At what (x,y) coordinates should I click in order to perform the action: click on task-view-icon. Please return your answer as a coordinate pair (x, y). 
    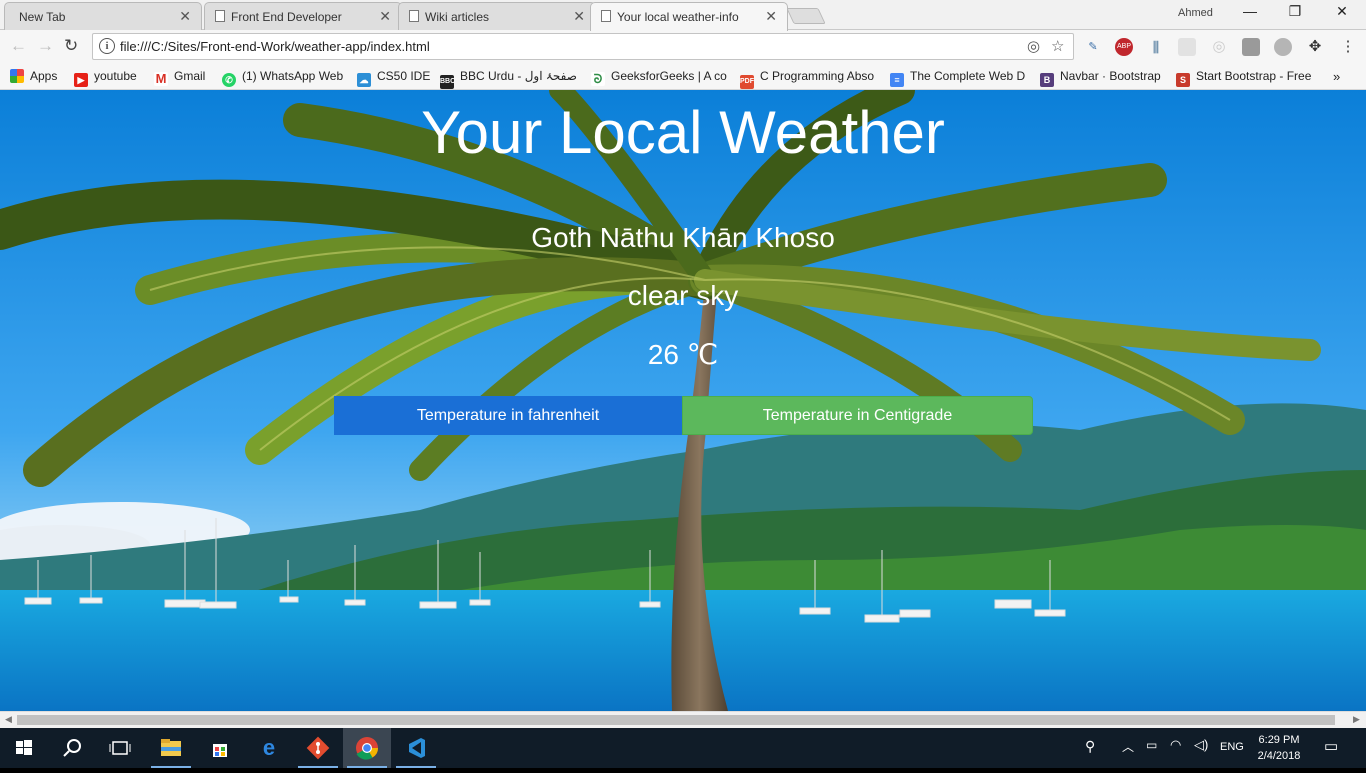
    Looking at the image, I should click on (120, 748).